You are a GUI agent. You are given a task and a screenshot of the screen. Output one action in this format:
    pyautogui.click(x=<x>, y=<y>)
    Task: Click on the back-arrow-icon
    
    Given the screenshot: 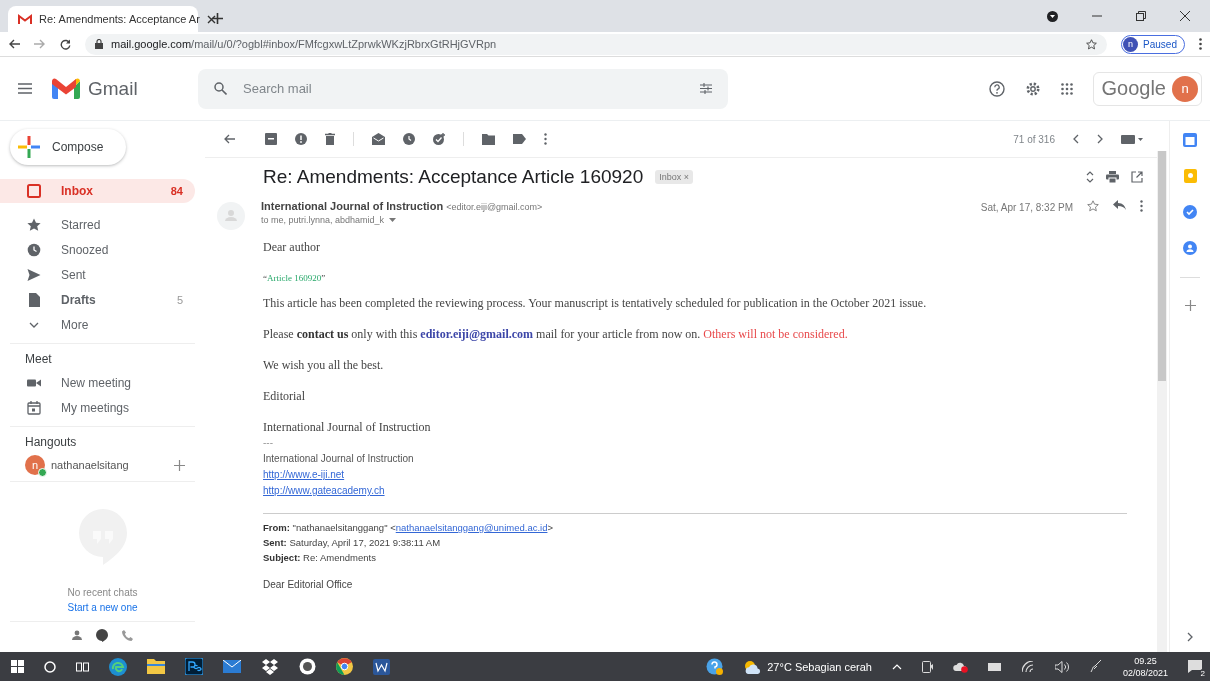 What is the action you would take?
    pyautogui.click(x=229, y=139)
    